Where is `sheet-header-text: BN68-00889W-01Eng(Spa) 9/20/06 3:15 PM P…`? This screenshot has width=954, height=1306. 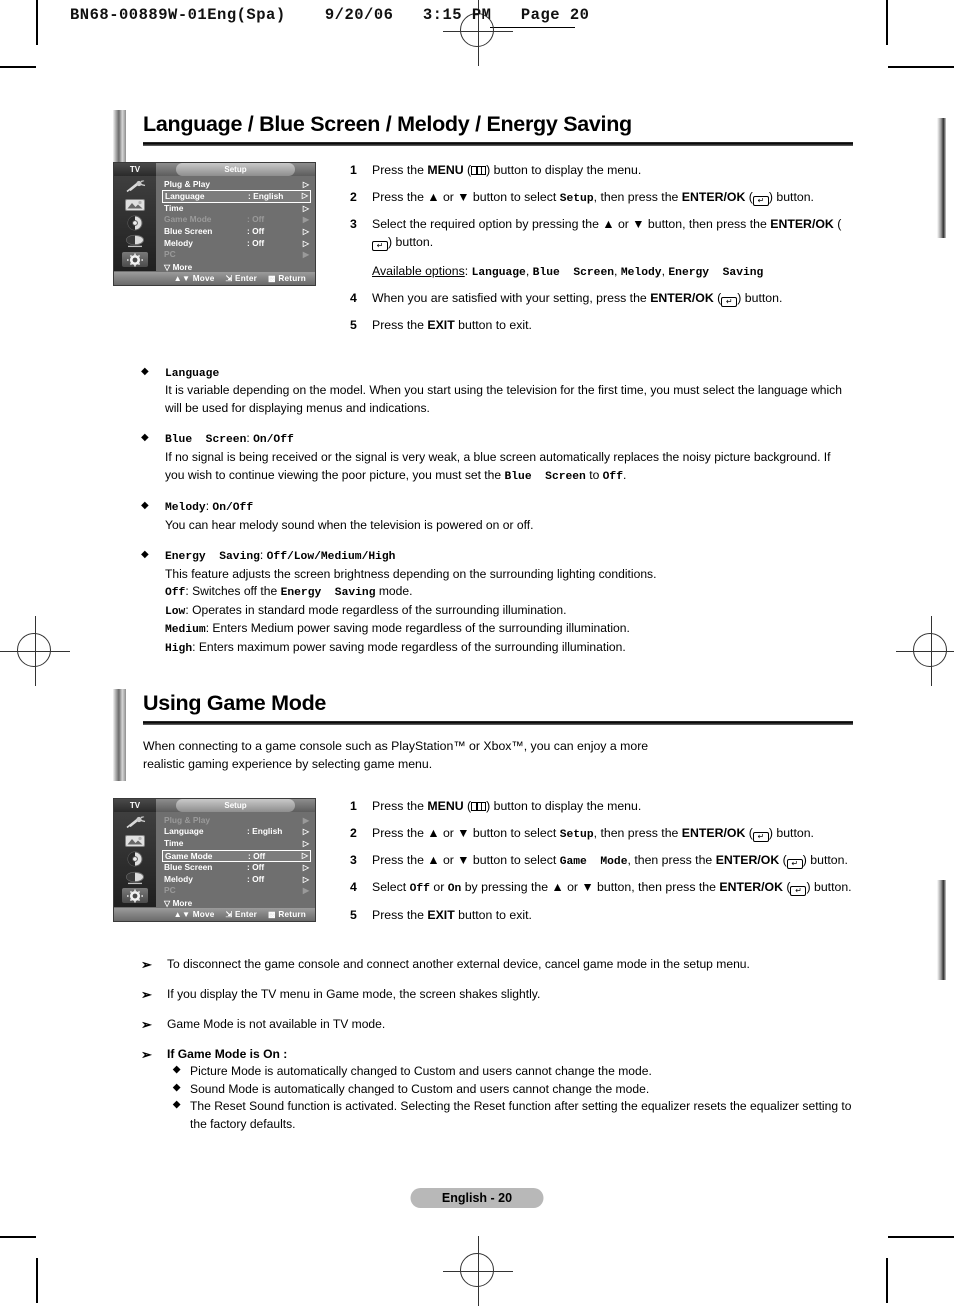 sheet-header-text: BN68-00889W-01Eng(Spa) 9/20/06 3:15 PM P… is located at coordinates (330, 15).